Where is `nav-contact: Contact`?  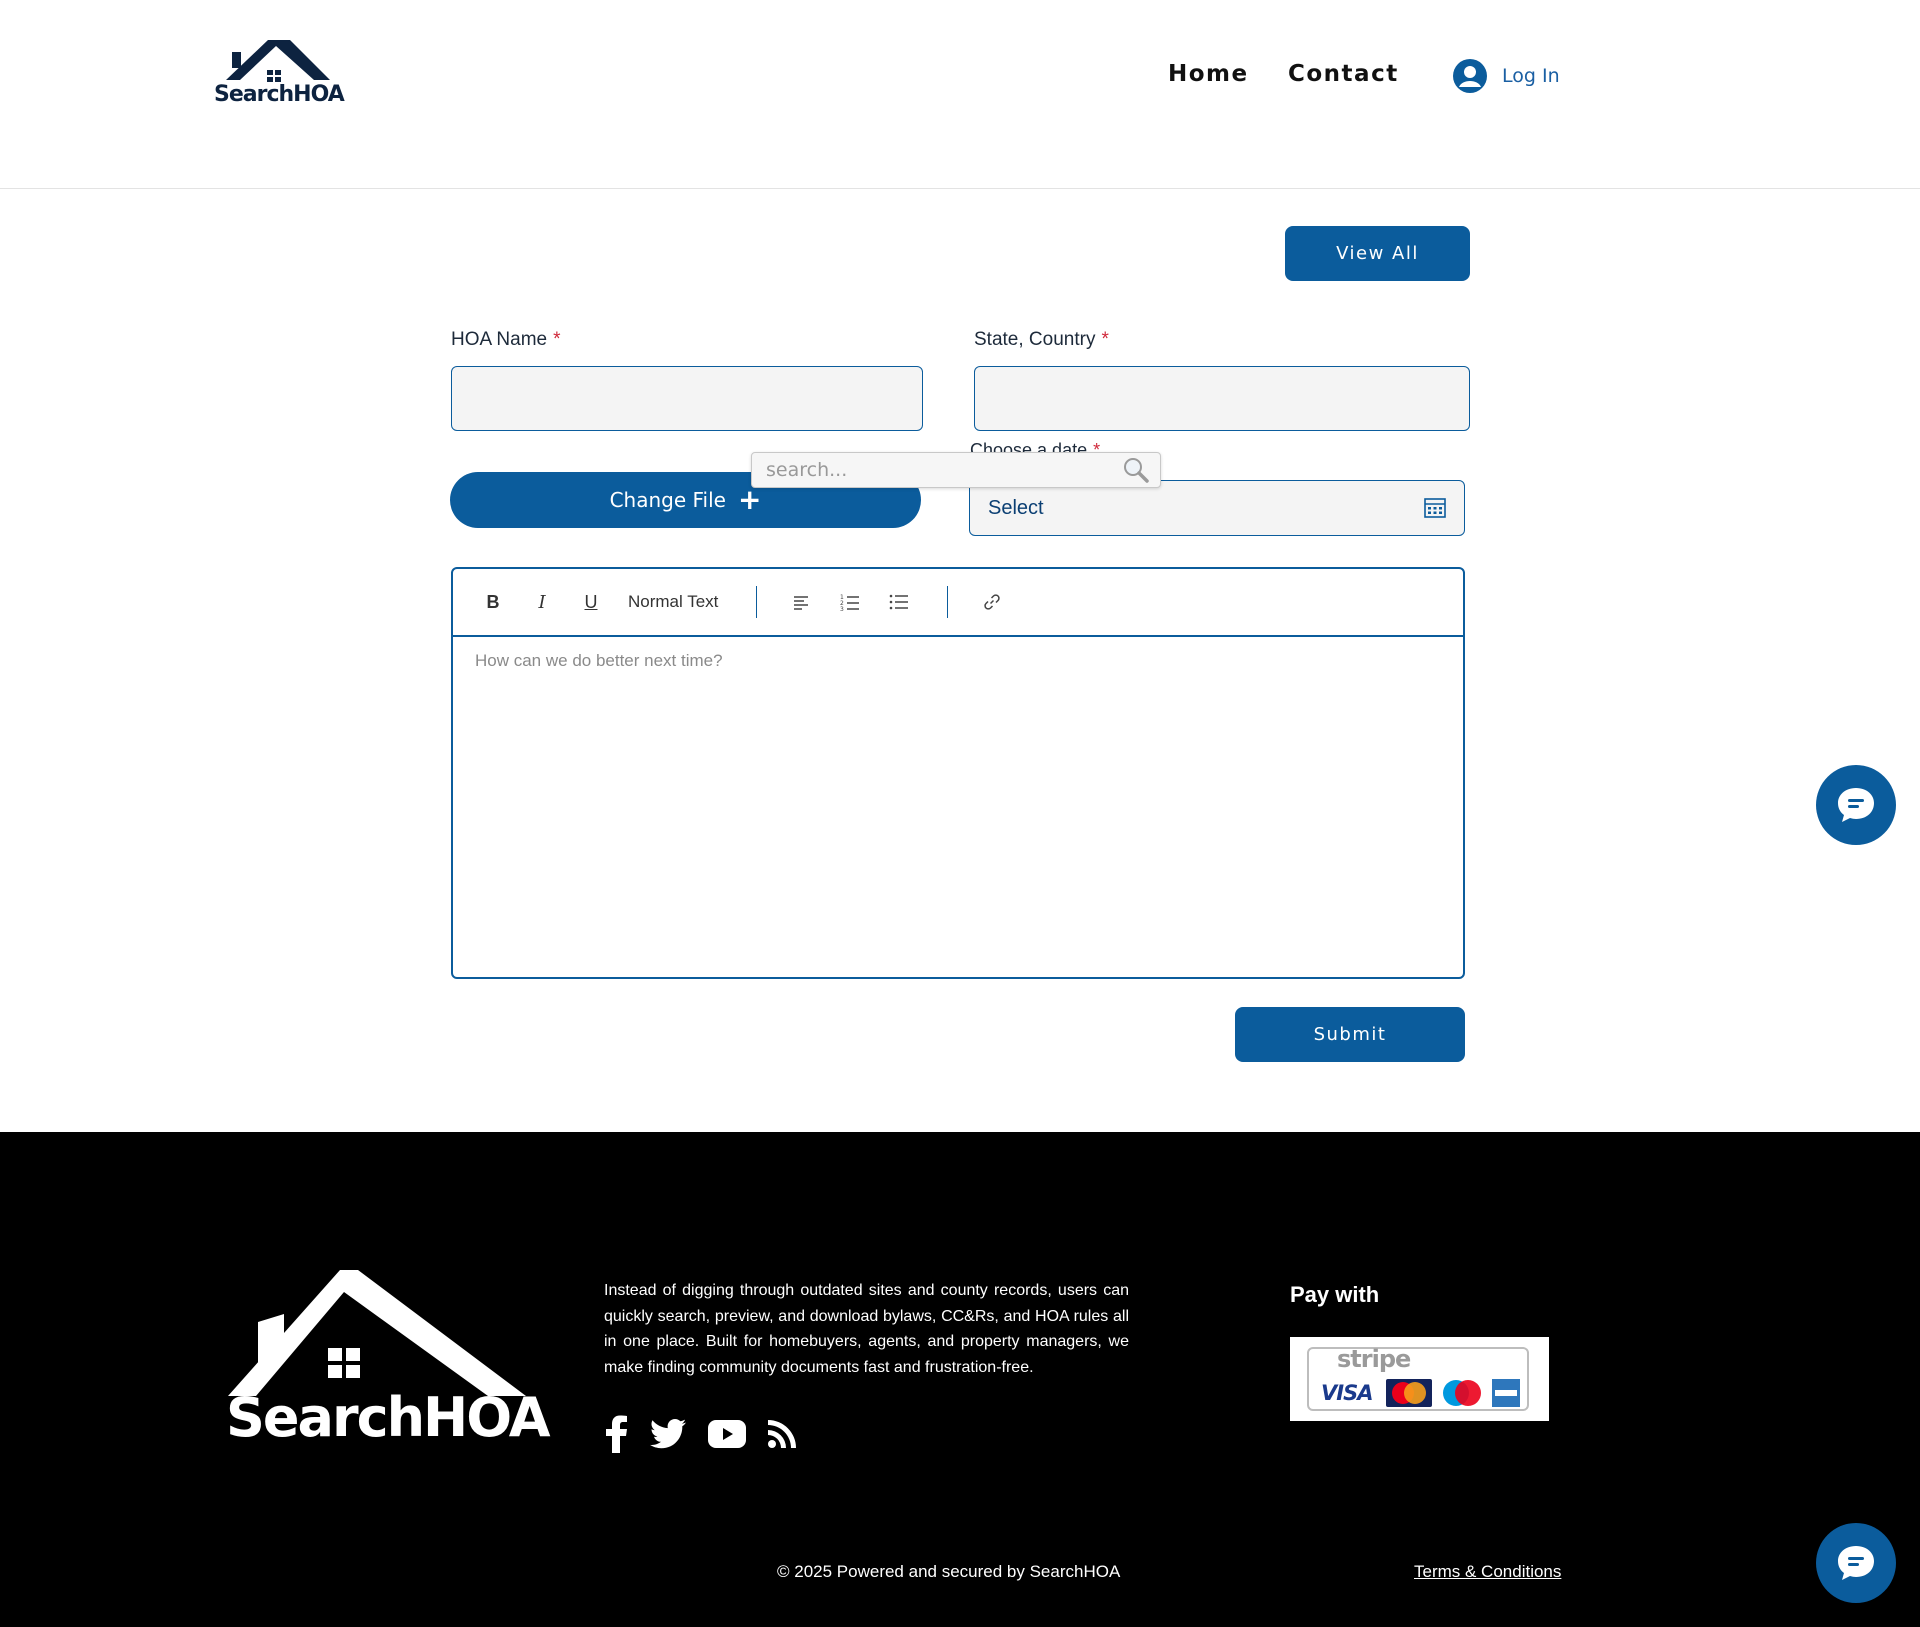 nav-contact: Contact is located at coordinates (1343, 74).